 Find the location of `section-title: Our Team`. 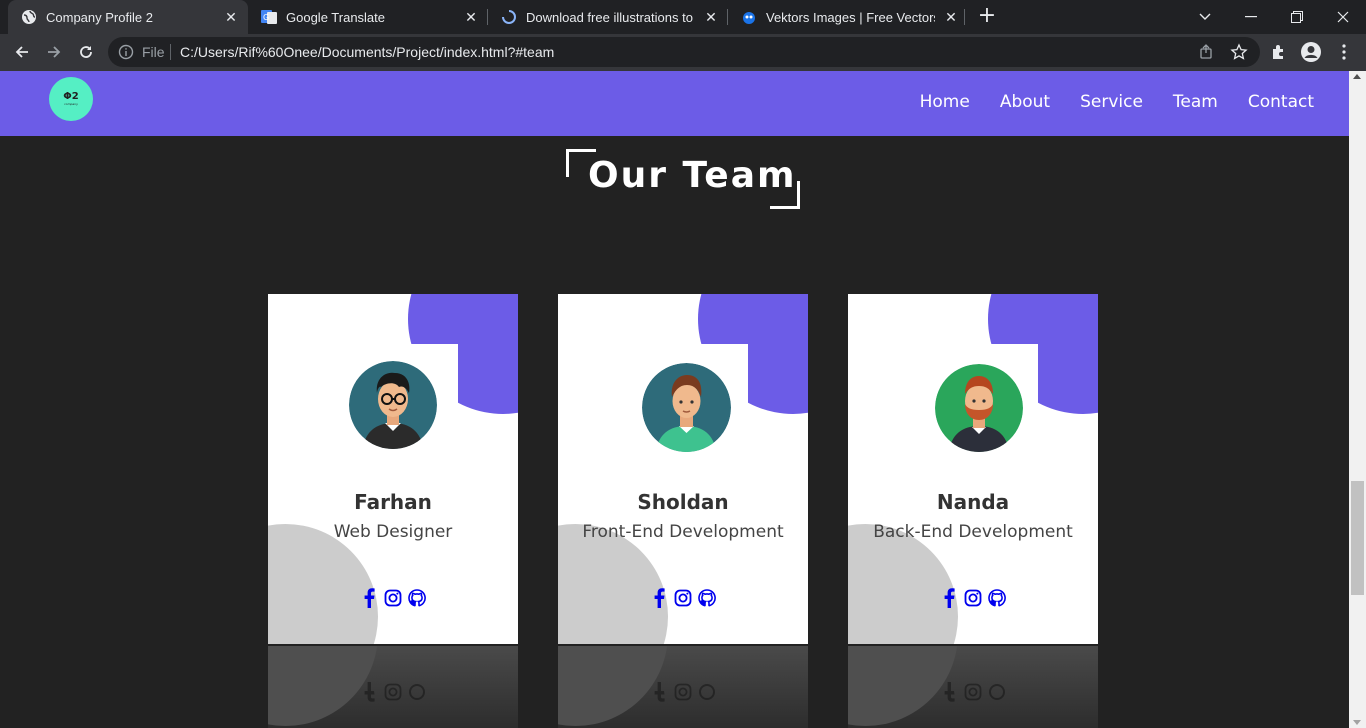

section-title: Our Team is located at coordinates (692, 175).